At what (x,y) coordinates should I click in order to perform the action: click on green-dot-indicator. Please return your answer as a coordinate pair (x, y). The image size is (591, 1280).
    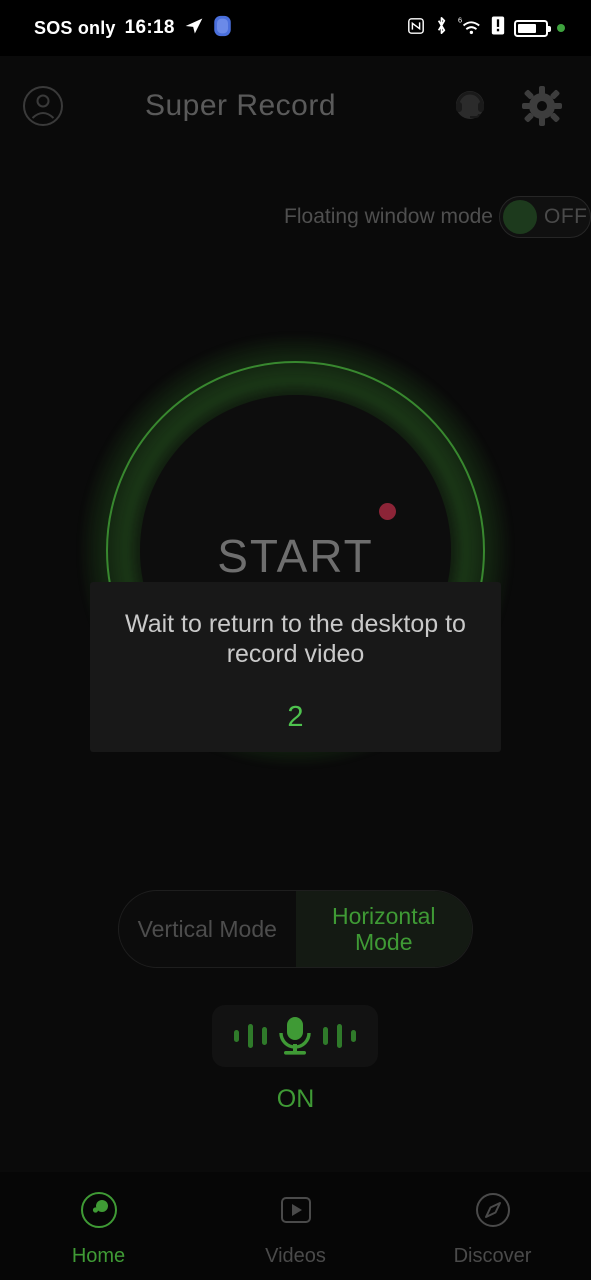
    Looking at the image, I should click on (561, 28).